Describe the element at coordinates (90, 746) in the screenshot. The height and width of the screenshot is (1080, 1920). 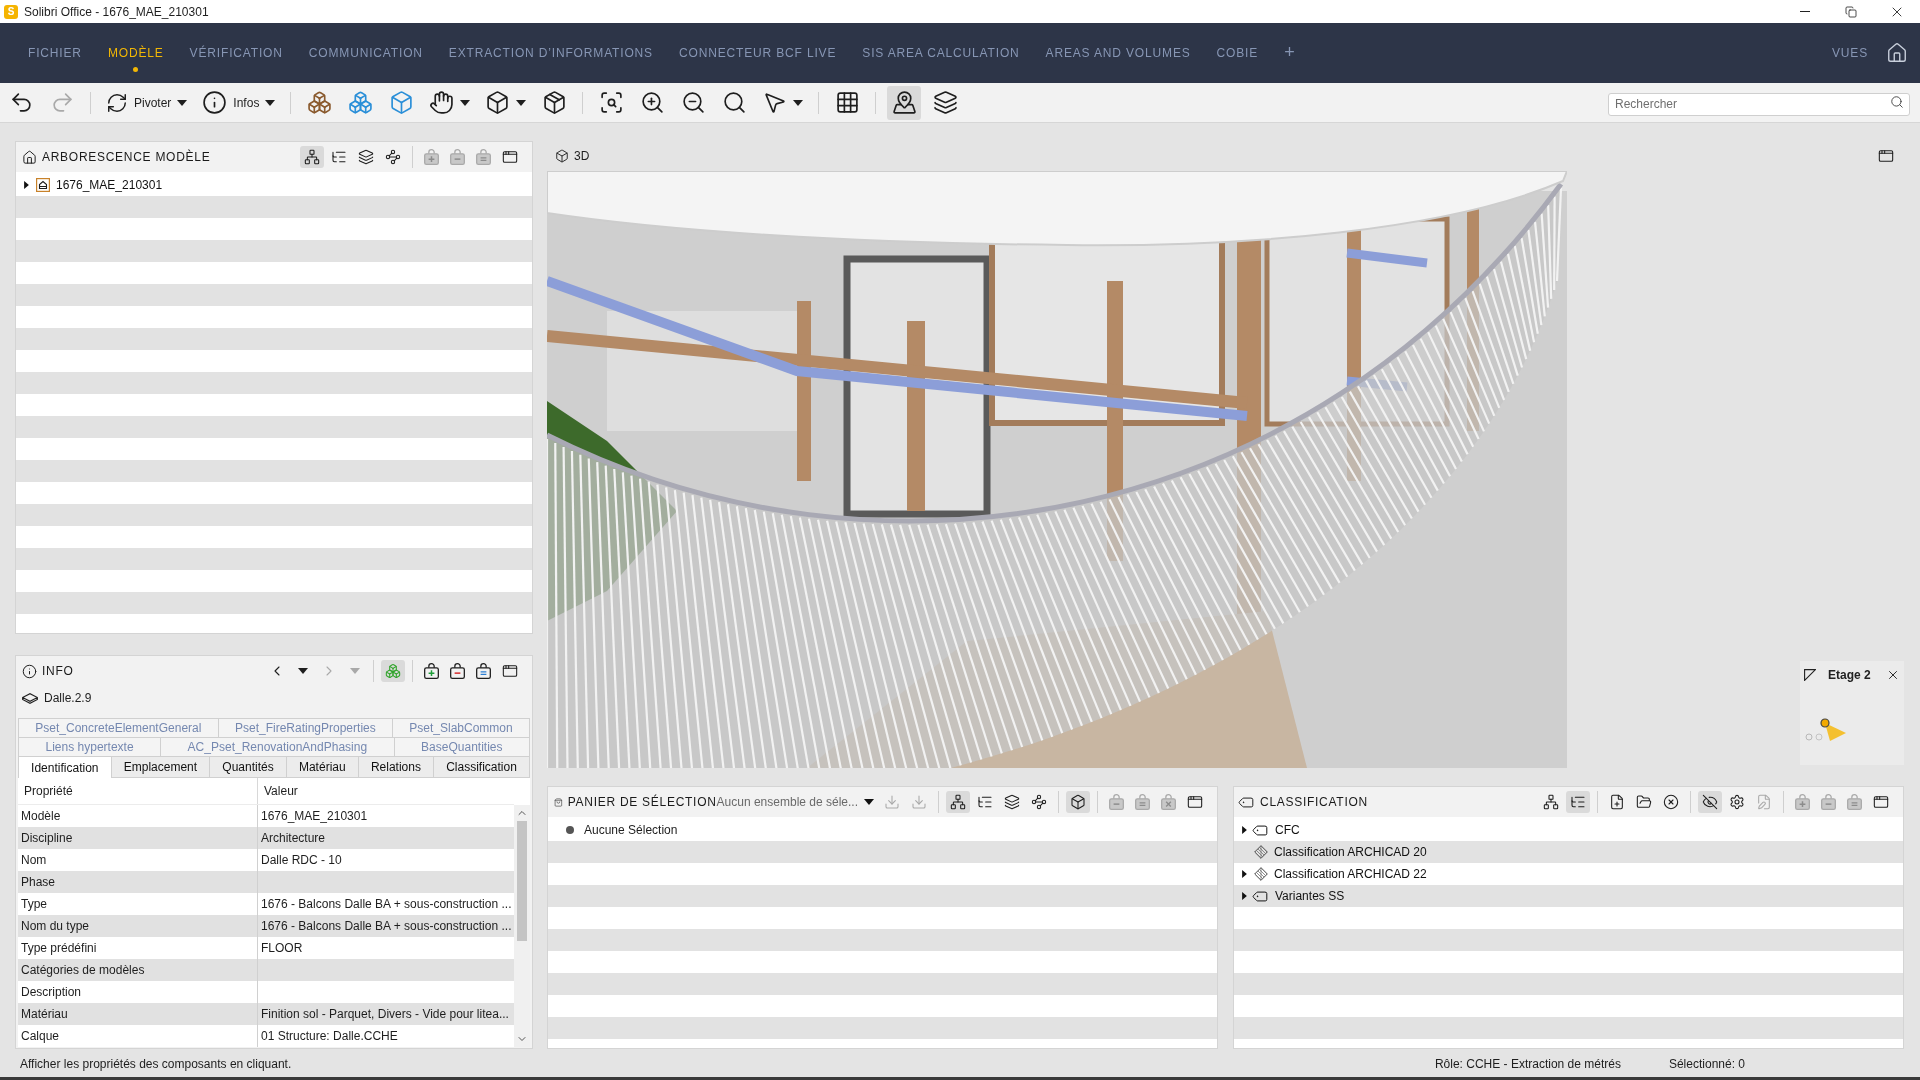
I see `tab: Liens hypertexte` at that location.